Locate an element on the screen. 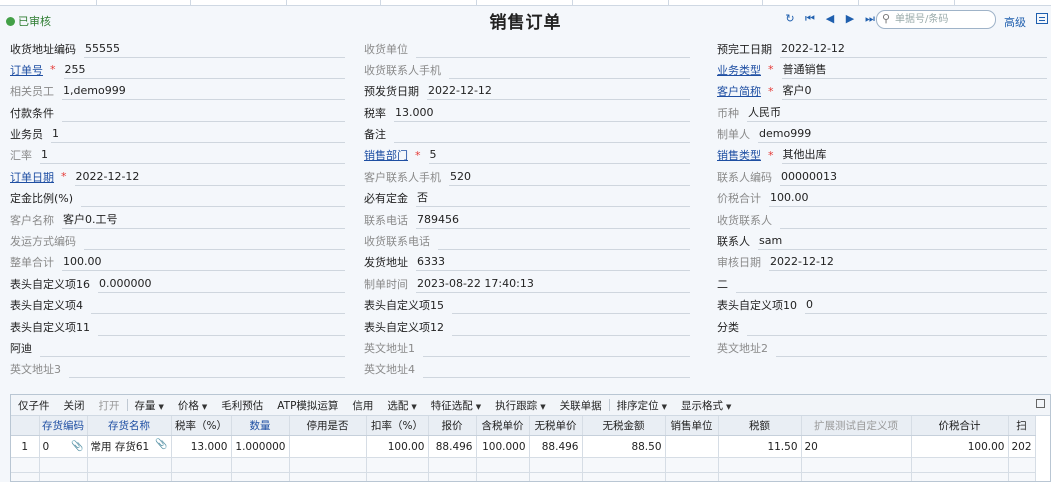 This screenshot has height=482, width=1051. column-header: 无税金额 is located at coordinates (624, 426).